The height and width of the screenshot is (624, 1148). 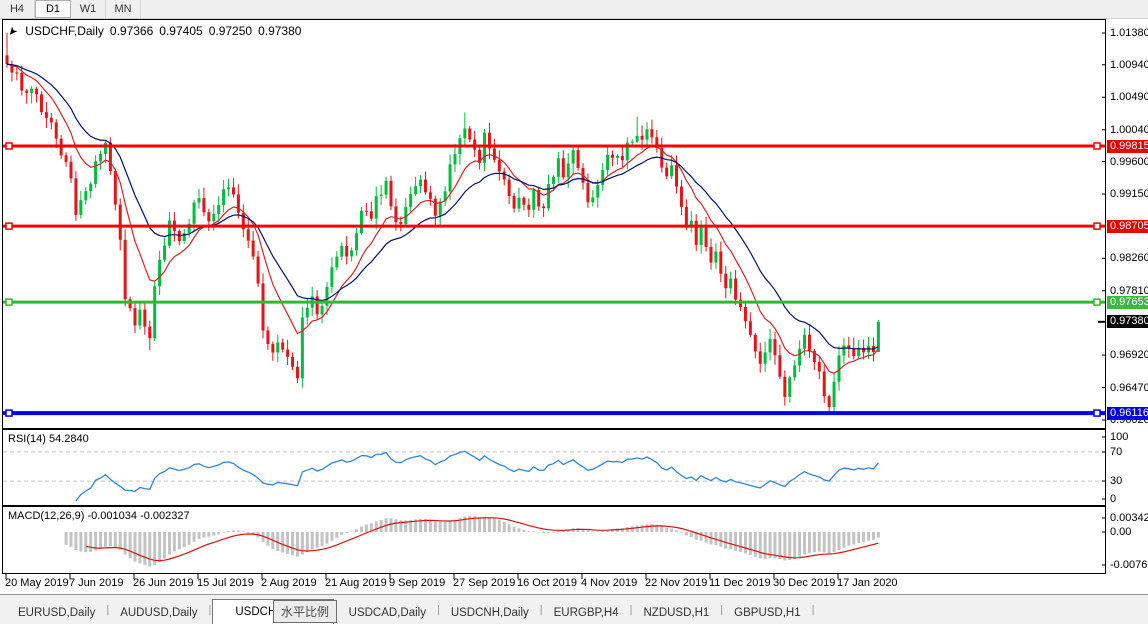 What do you see at coordinates (131, 31) in the screenshot?
I see `ohlc-open: 0.97366` at bounding box center [131, 31].